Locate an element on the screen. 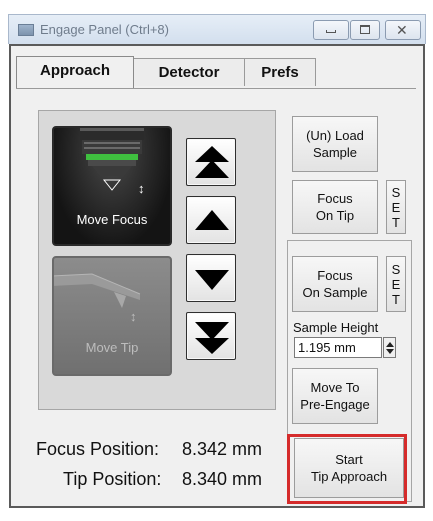  up-button is located at coordinates (211, 220).